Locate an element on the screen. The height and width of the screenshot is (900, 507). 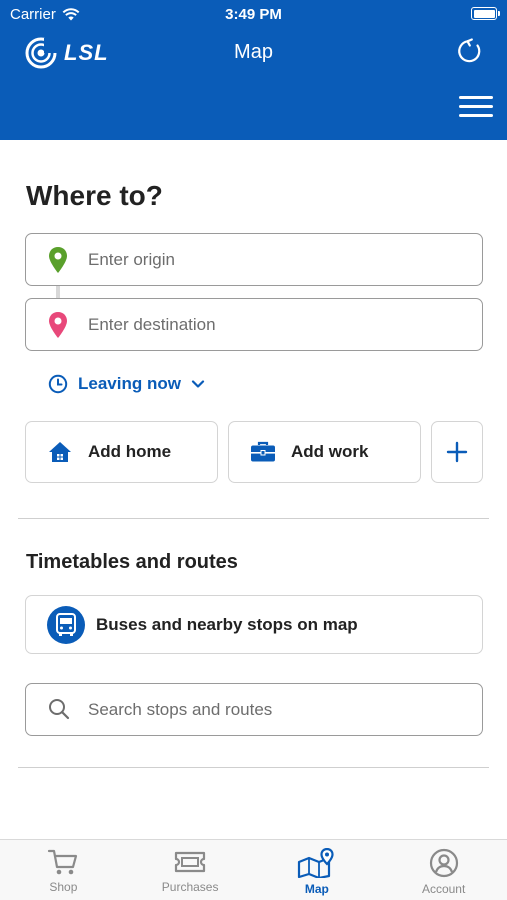
add-home-label: Add home is located at coordinates (130, 451).